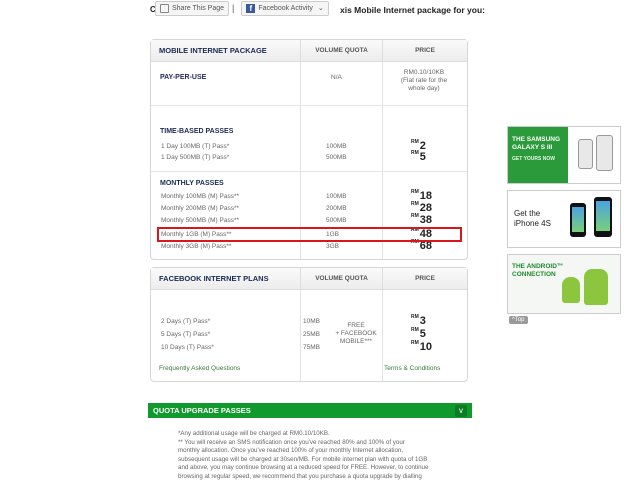  Describe the element at coordinates (183, 77) in the screenshot. I see `pay-per-use-title: PAY-PER-USE` at that location.